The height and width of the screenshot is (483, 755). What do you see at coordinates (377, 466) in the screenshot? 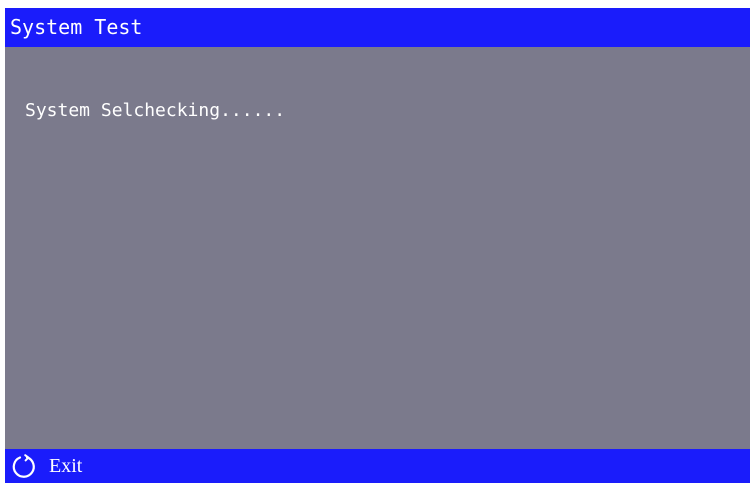
I see `bottom-bar: Exit` at bounding box center [377, 466].